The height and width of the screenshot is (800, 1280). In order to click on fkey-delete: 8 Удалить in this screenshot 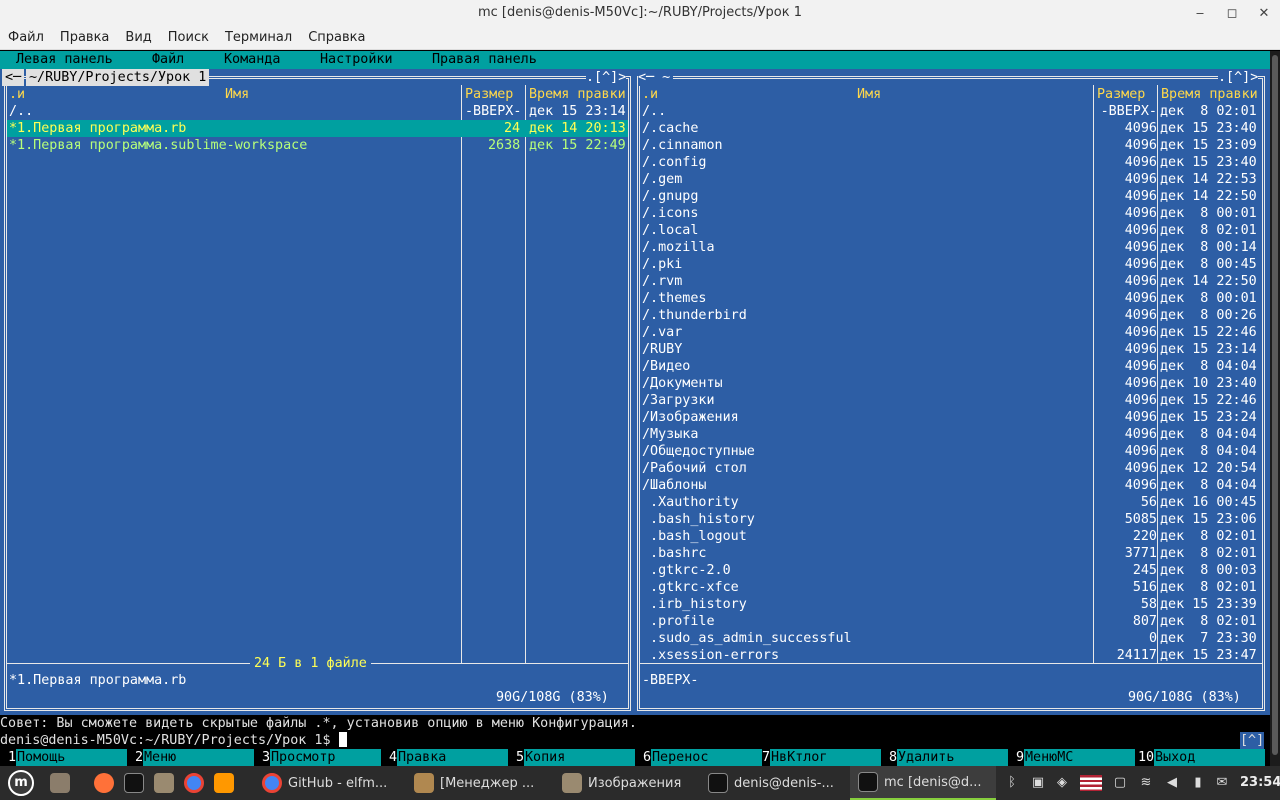, I will do `click(944, 757)`.